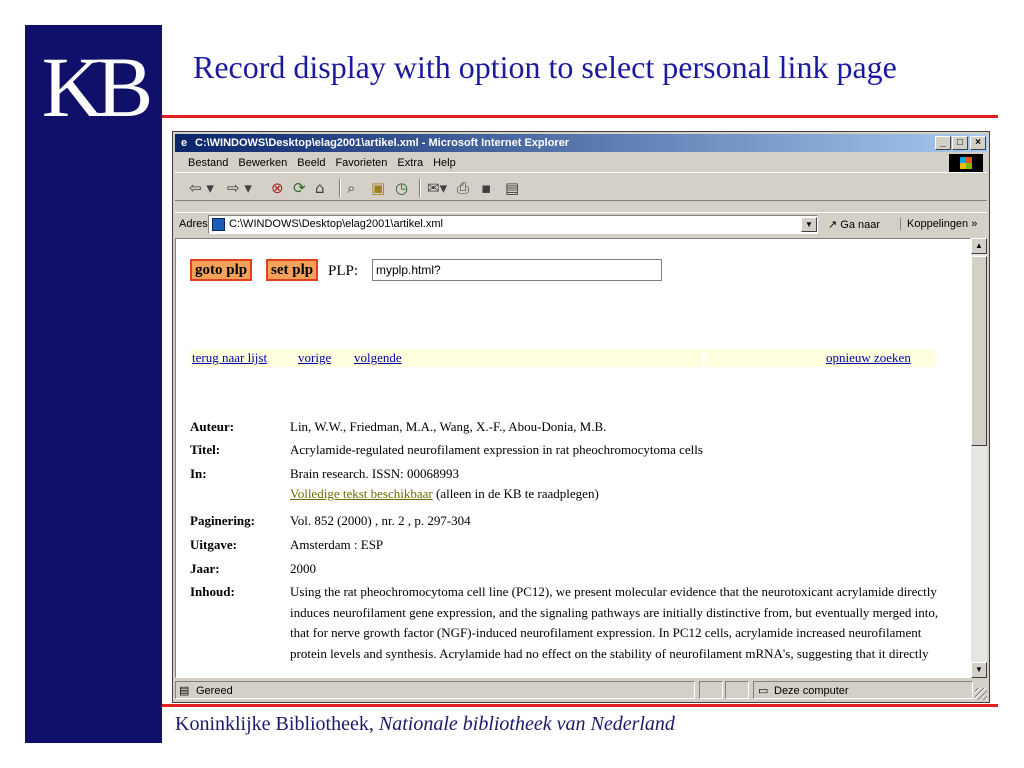 This screenshot has height=768, width=1024. What do you see at coordinates (809, 224) in the screenshot?
I see `address-dropdown-button: ▼` at bounding box center [809, 224].